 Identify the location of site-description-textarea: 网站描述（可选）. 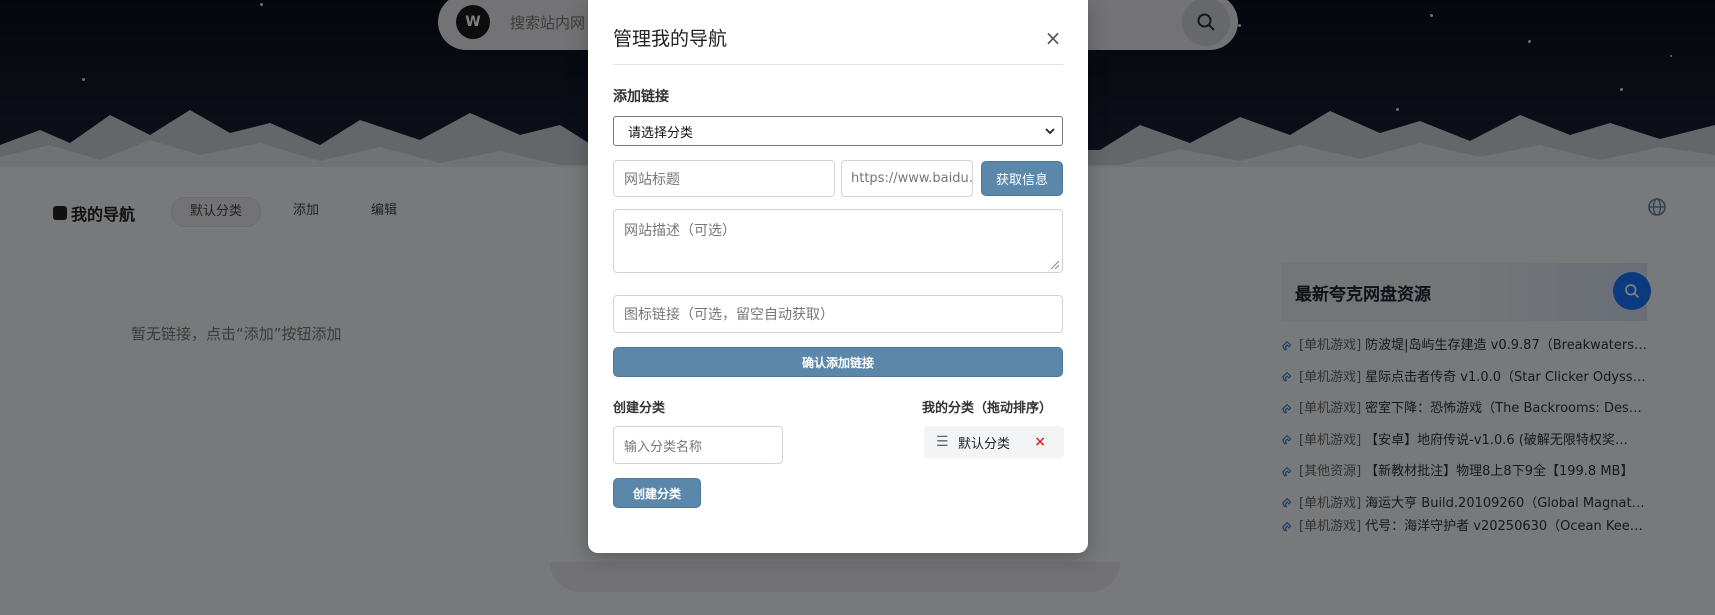
(838, 241).